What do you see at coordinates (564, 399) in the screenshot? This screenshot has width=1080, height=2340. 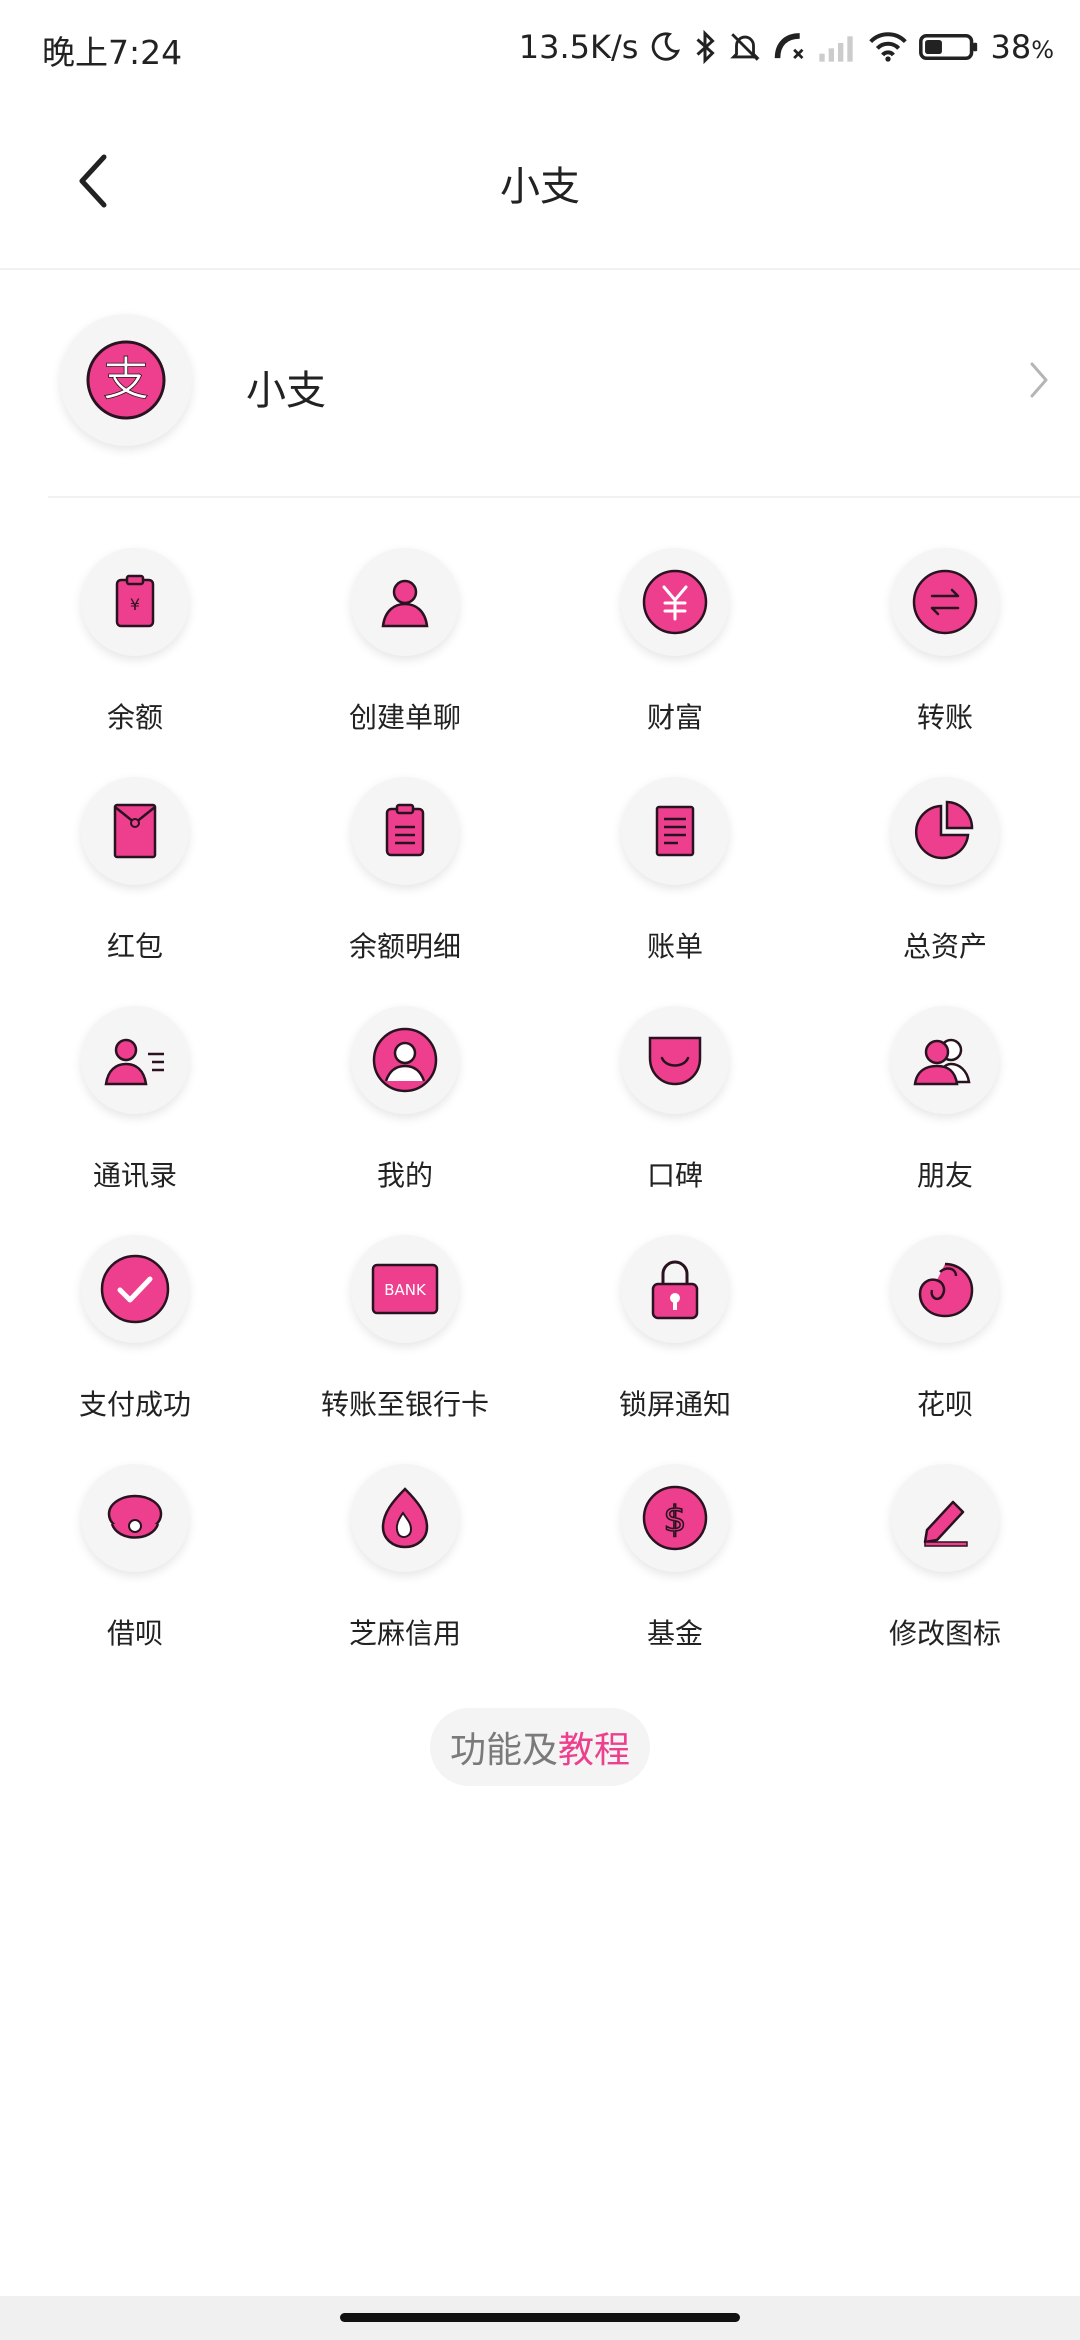 I see `profile-row: 支 小支` at bounding box center [564, 399].